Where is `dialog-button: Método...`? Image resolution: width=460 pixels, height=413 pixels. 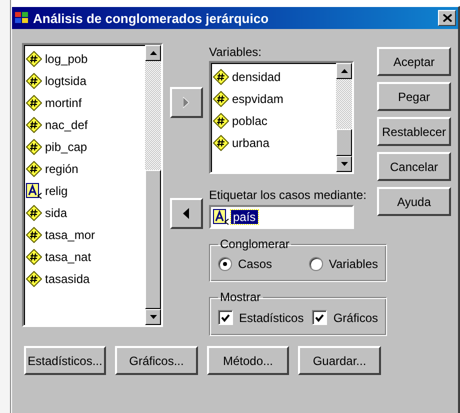
dialog-button: Método... is located at coordinates (248, 360).